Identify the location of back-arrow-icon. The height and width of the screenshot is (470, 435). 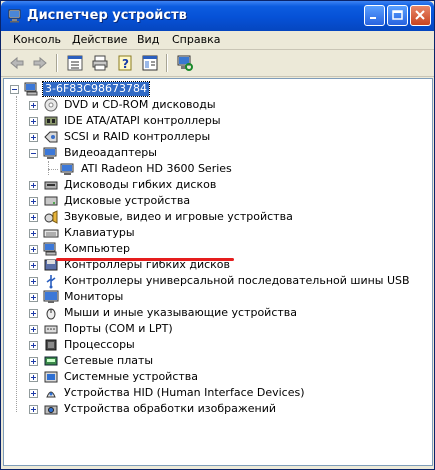
(17, 63).